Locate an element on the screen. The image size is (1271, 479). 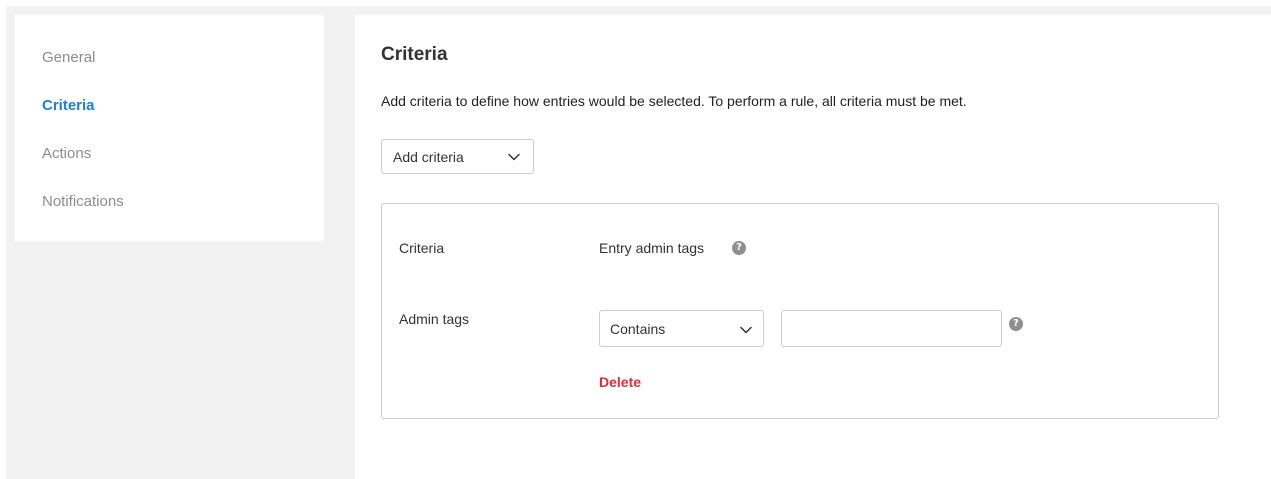
add-criteria-label: Add criteria is located at coordinates (428, 157).